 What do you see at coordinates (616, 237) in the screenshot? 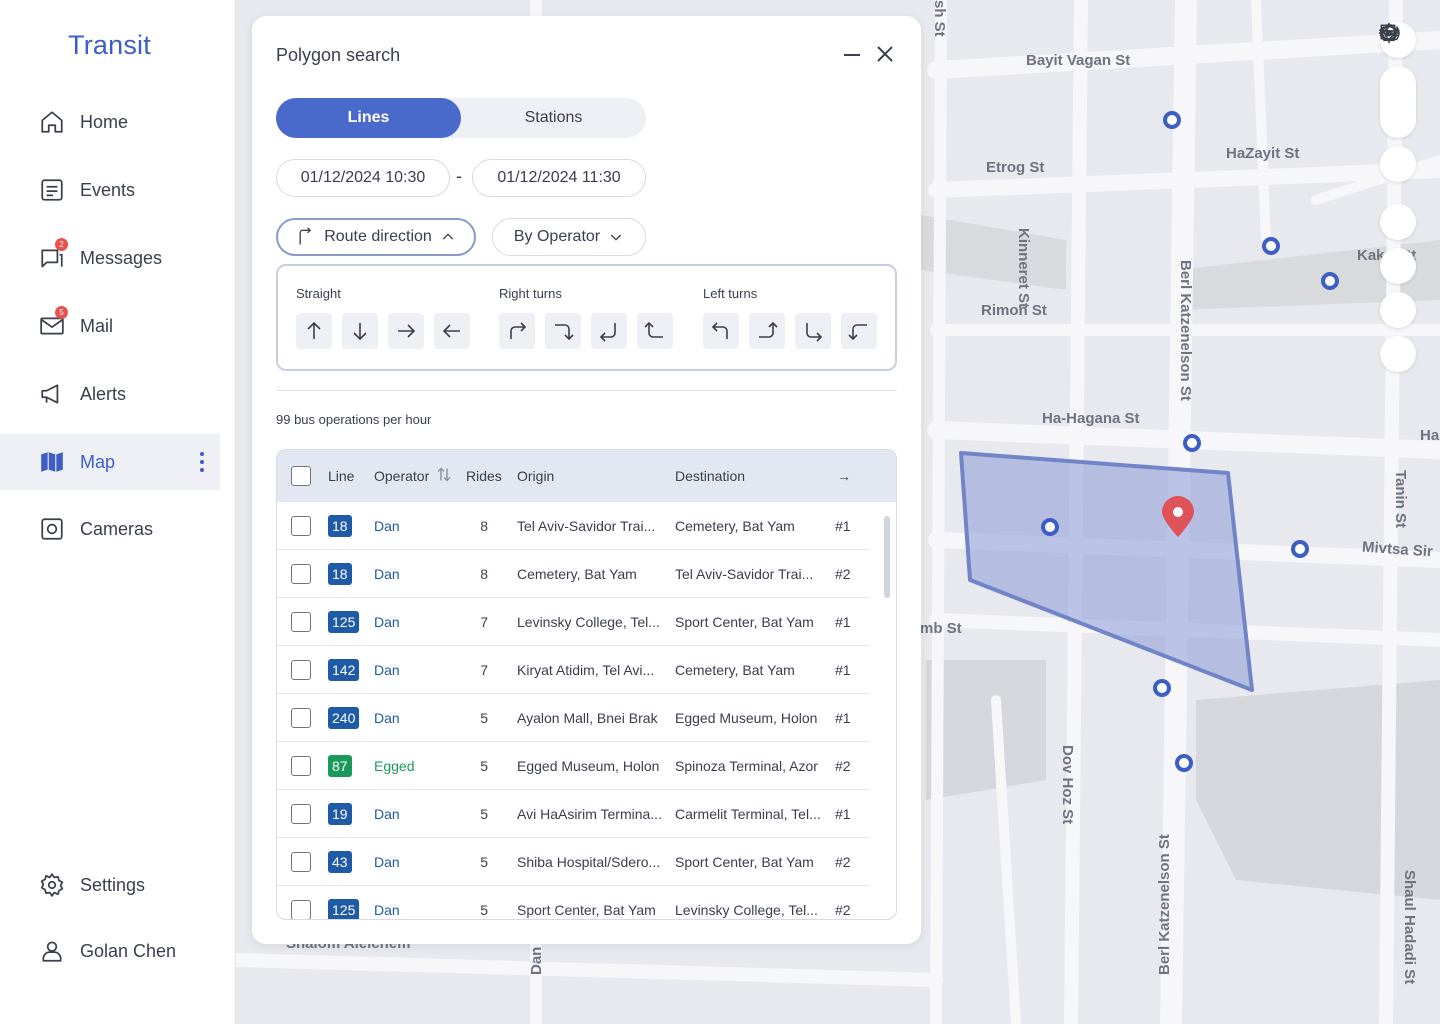
I see `chevron-down-icon` at bounding box center [616, 237].